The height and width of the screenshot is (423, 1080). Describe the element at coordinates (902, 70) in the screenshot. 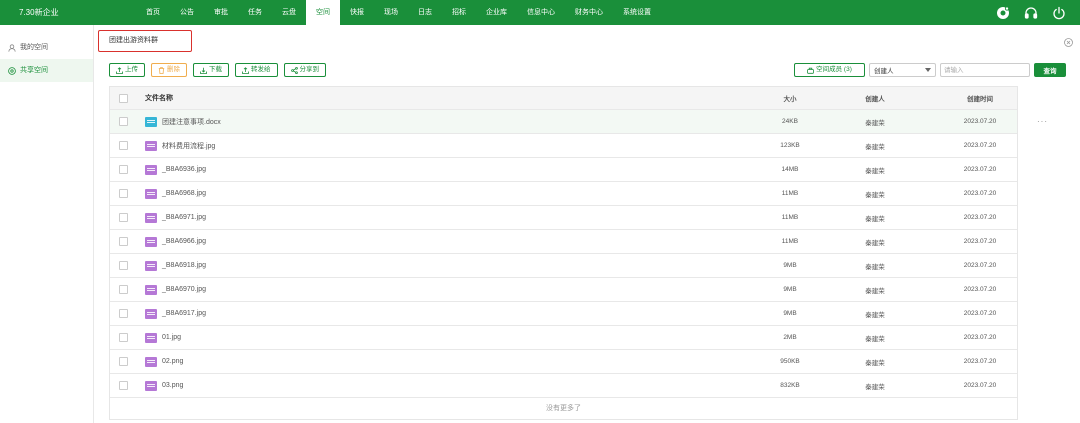

I see `creator-select: 创建人` at that location.